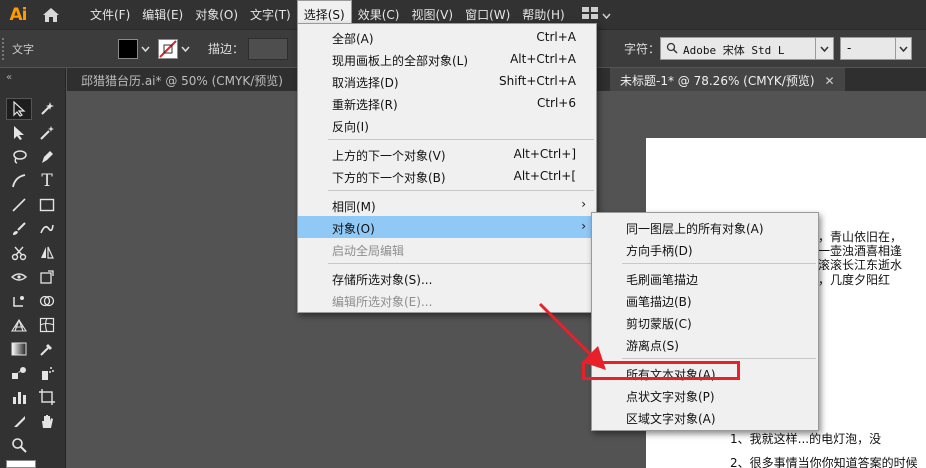 The width and height of the screenshot is (926, 468). What do you see at coordinates (185, 49) in the screenshot?
I see `stroke-dropdown` at bounding box center [185, 49].